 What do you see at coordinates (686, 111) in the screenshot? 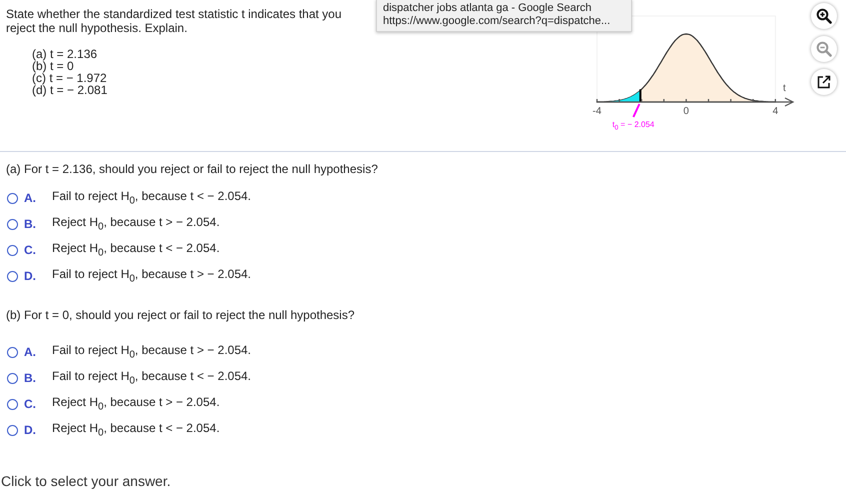
I see `tick-label: 0` at bounding box center [686, 111].